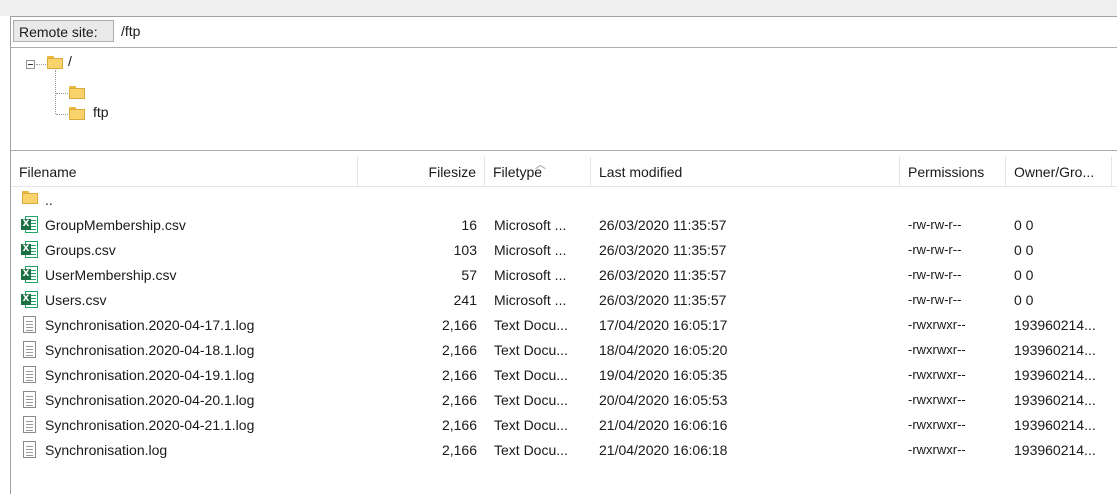  Describe the element at coordinates (30, 64) in the screenshot. I see `collapse-icon` at that location.